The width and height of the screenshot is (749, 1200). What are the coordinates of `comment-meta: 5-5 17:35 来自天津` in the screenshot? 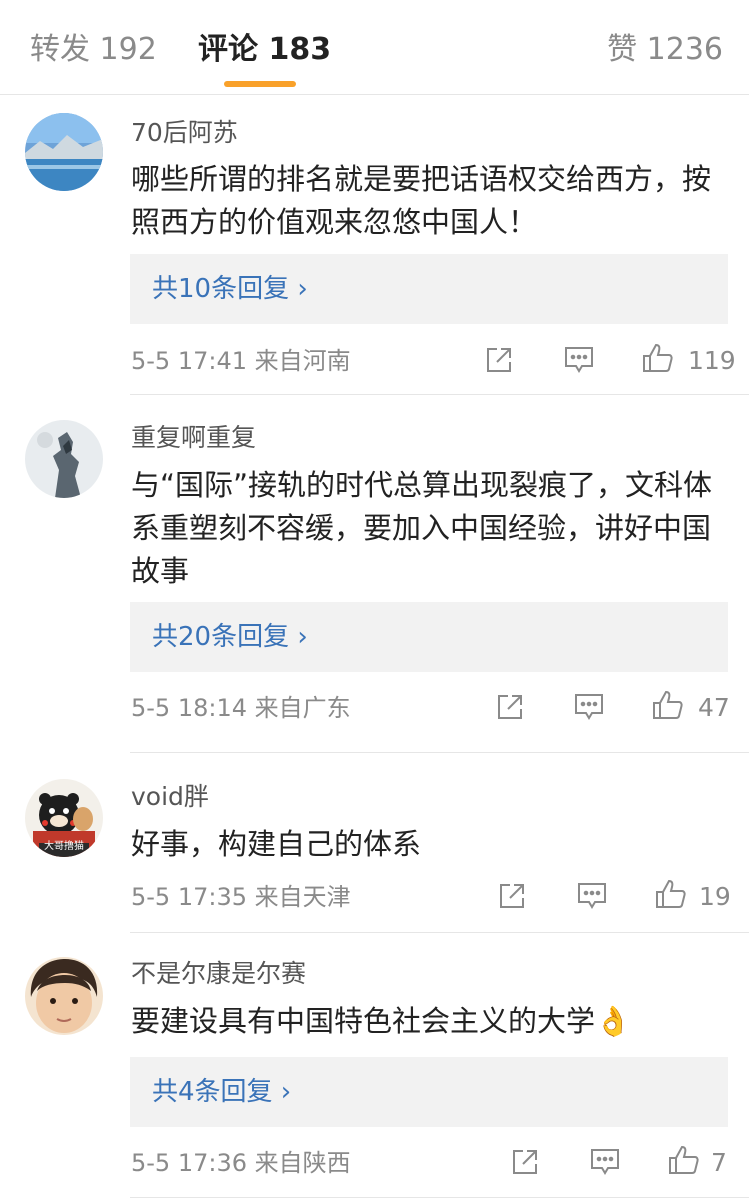 It's located at (241, 897).